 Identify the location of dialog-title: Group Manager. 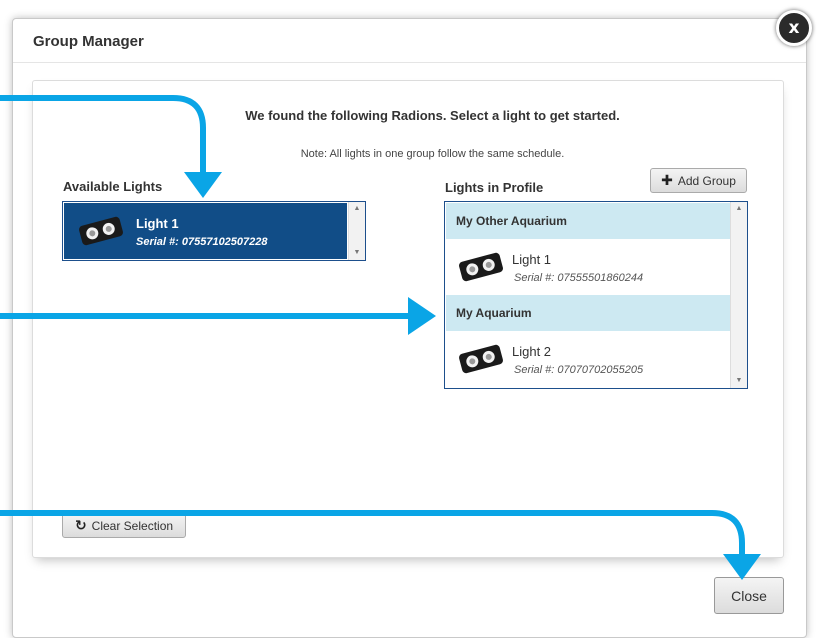
(88, 41).